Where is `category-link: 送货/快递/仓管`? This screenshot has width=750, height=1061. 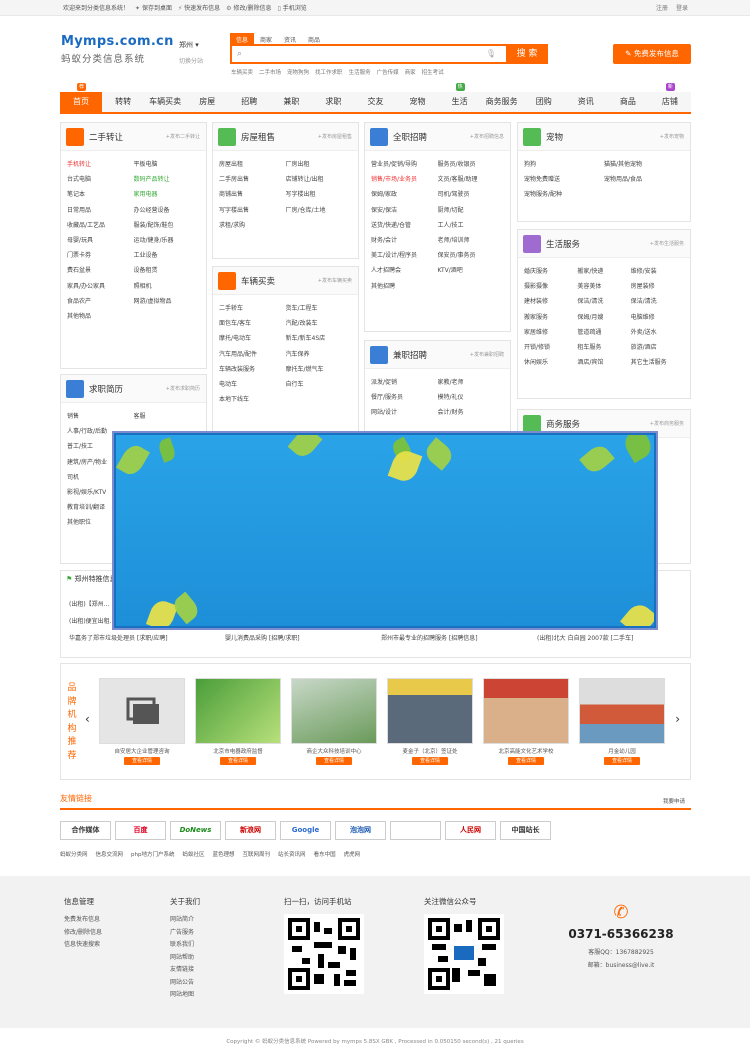 category-link: 送货/快递/仓管 is located at coordinates (404, 225).